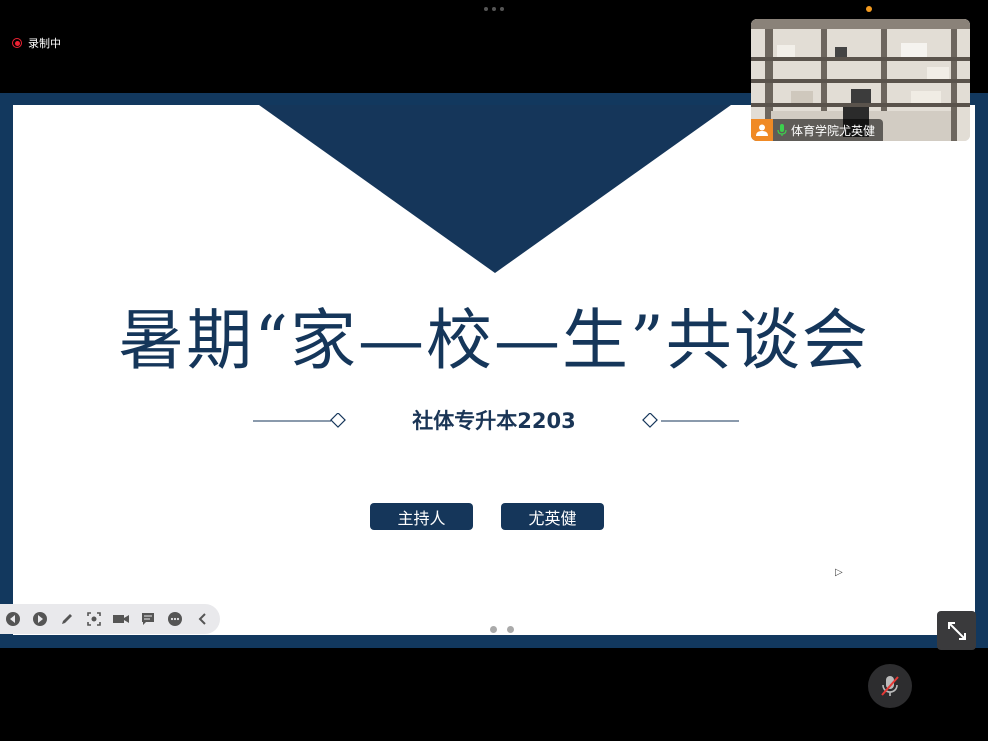  What do you see at coordinates (494, 340) in the screenshot?
I see `slide-title: 暑期“家—校—生”共谈会` at bounding box center [494, 340].